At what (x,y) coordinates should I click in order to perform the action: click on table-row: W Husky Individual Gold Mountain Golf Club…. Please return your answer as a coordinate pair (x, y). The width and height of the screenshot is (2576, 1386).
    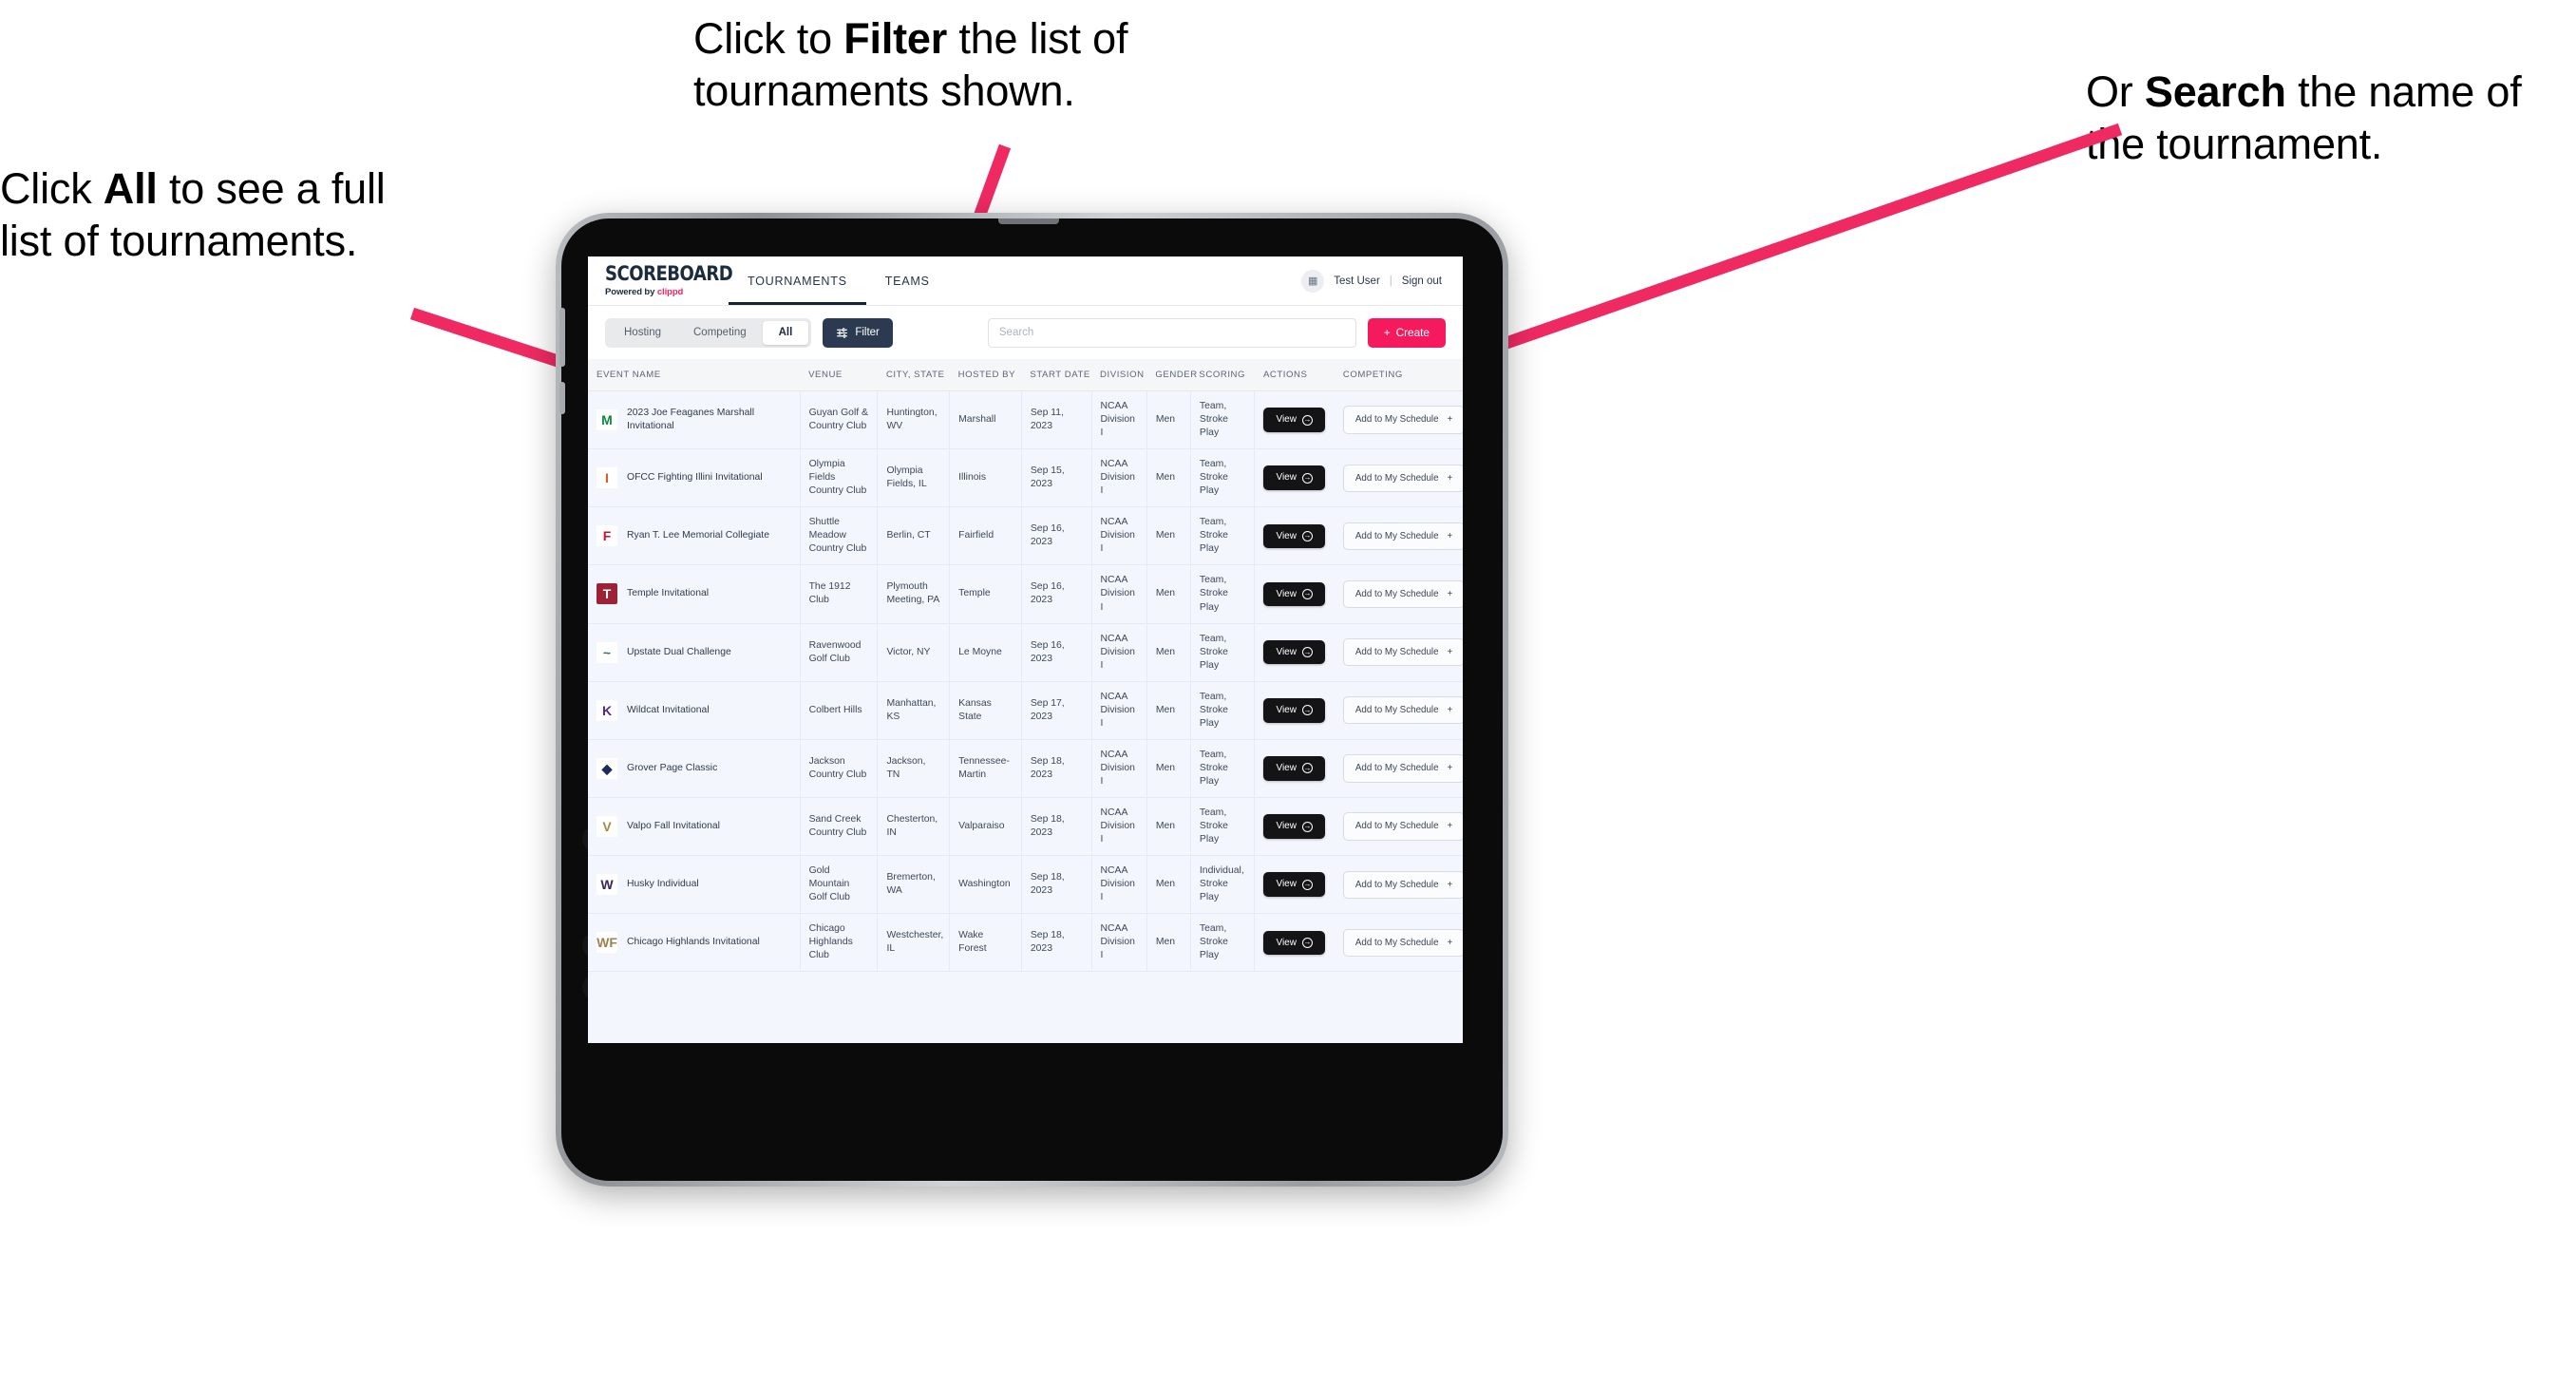
    Looking at the image, I should click on (1025, 885).